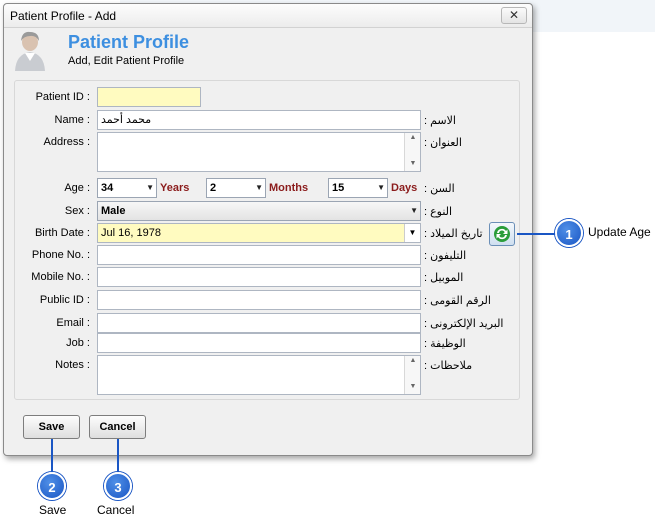 The width and height of the screenshot is (655, 520). What do you see at coordinates (440, 121) in the screenshot?
I see `name-label-ar: الاسم :` at bounding box center [440, 121].